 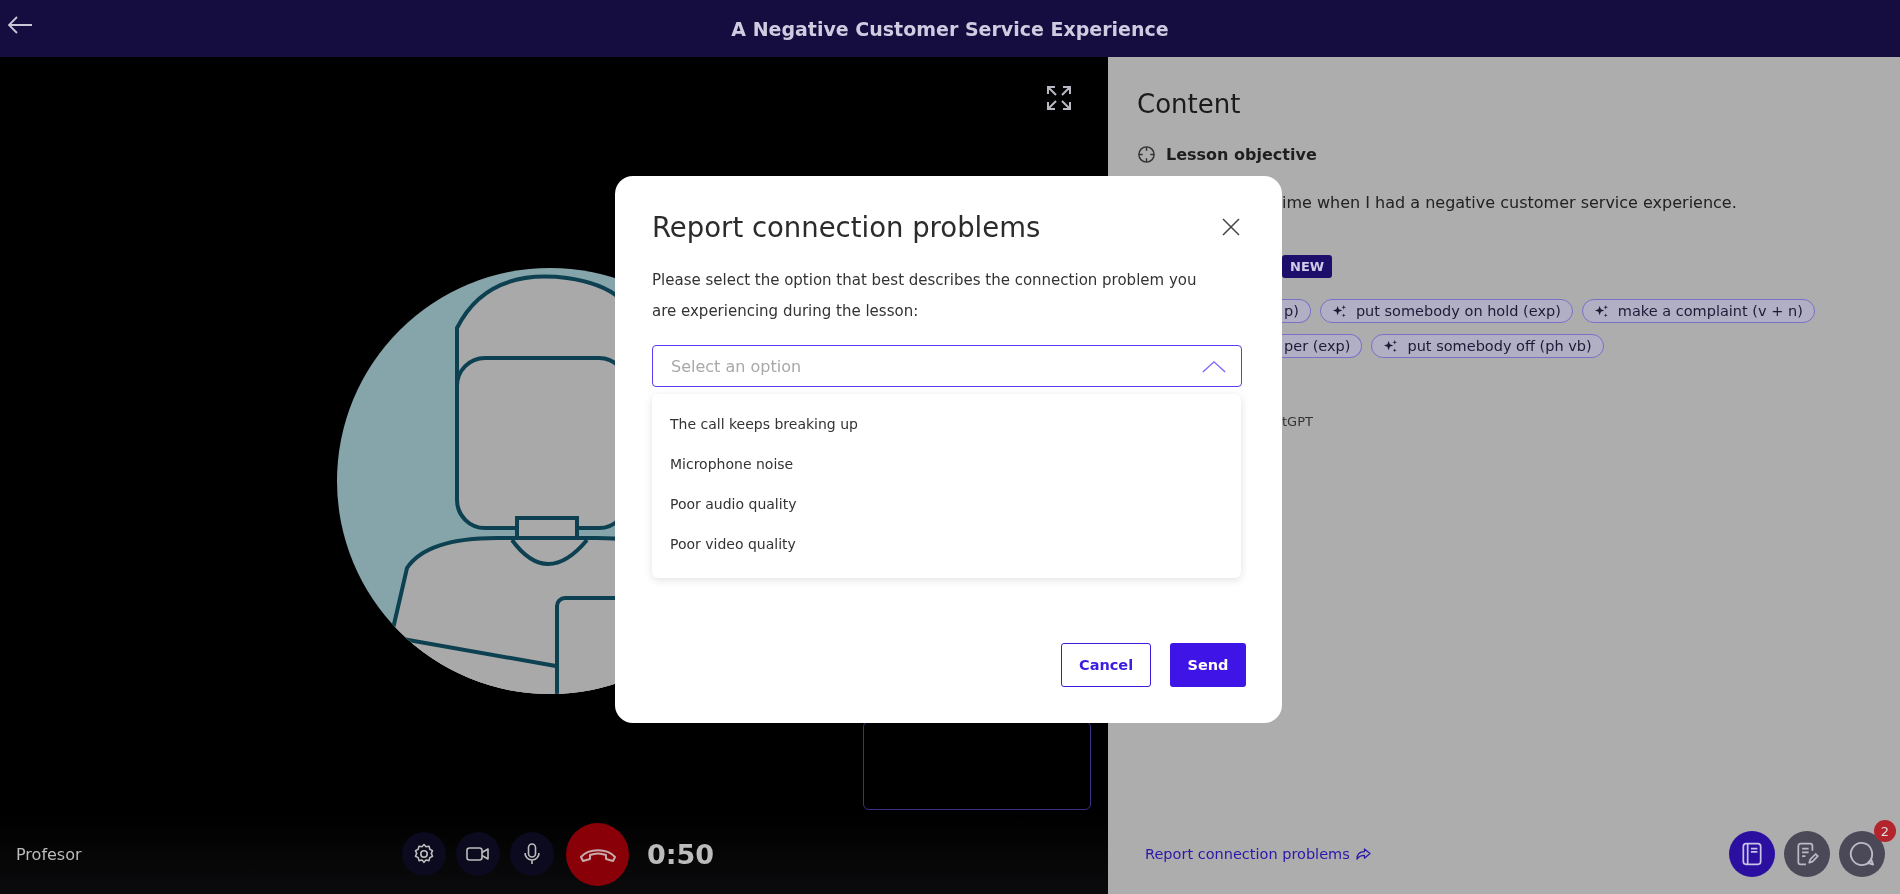 I want to click on dropdown-option: The call keeps breaking up, so click(x=946, y=424).